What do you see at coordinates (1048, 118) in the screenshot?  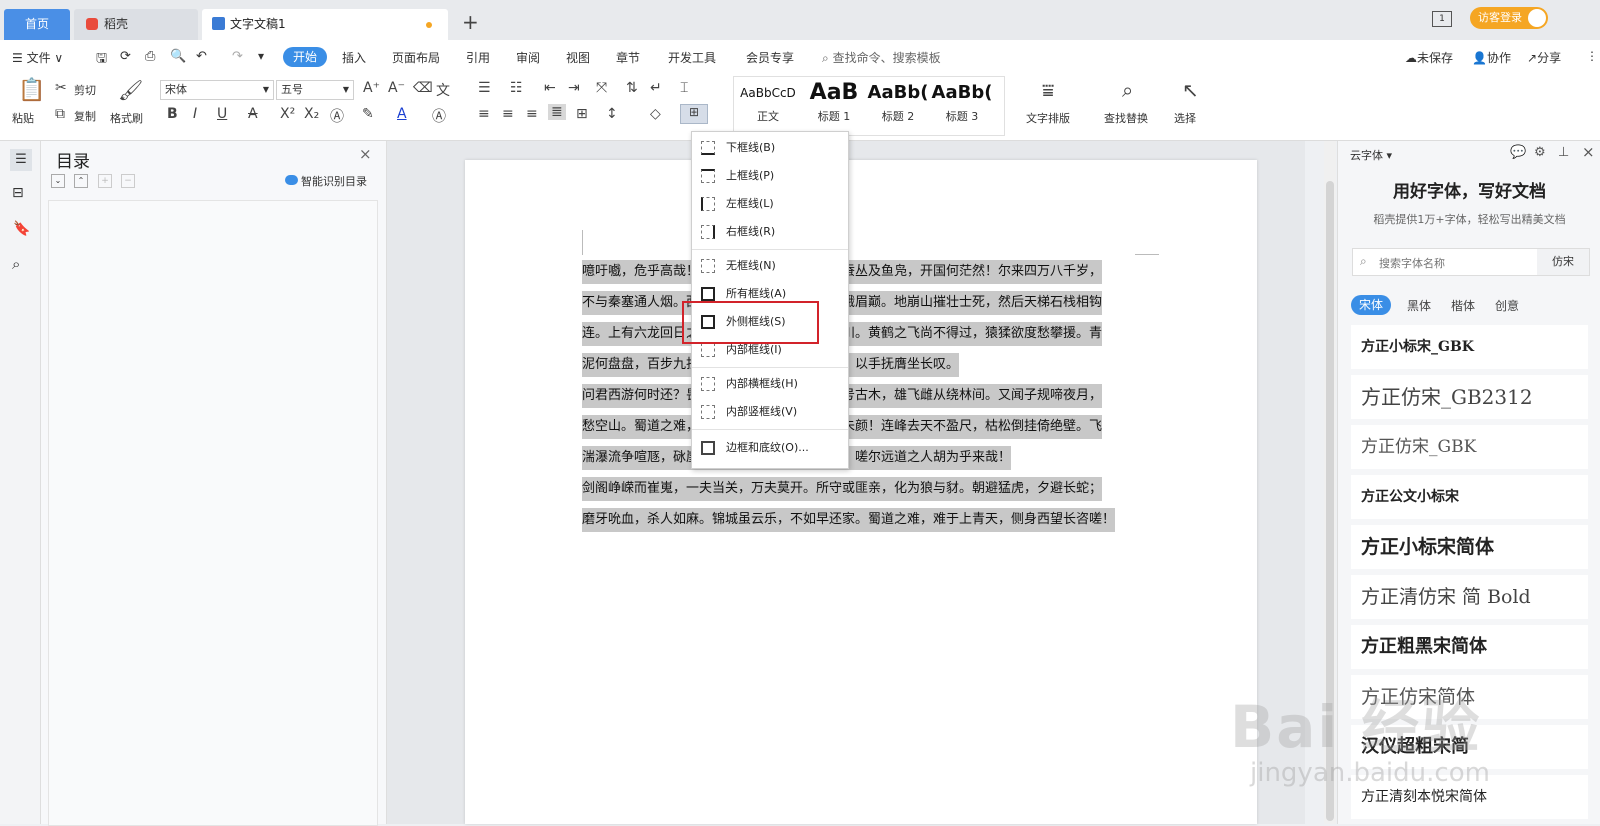 I see `text-layout-button: 文字排版` at bounding box center [1048, 118].